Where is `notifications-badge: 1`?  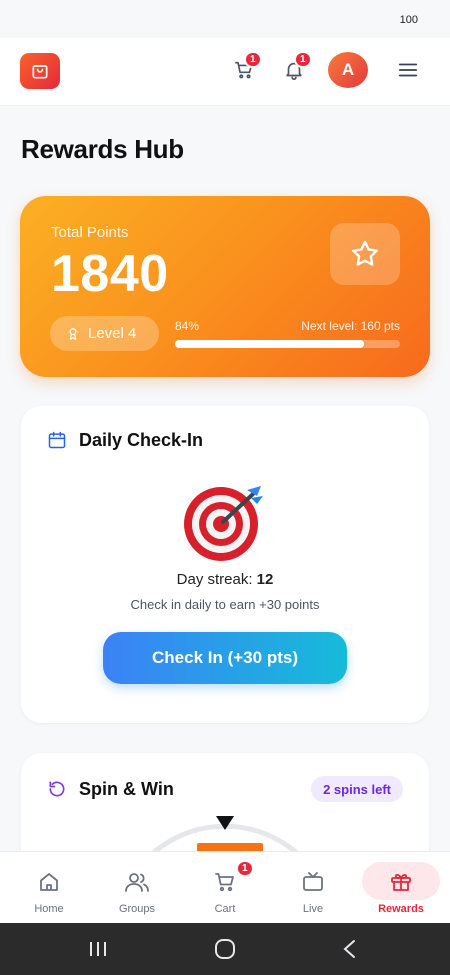
notifications-badge: 1 is located at coordinates (303, 59).